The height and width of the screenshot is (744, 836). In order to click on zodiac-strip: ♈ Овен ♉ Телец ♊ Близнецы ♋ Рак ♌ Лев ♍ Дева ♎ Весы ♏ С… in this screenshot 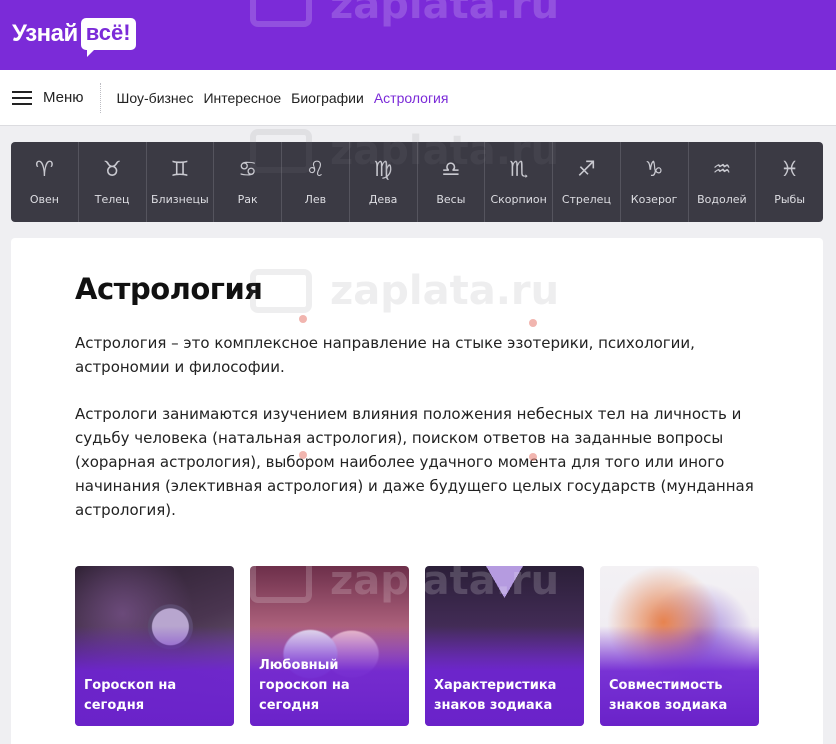, I will do `click(417, 182)`.